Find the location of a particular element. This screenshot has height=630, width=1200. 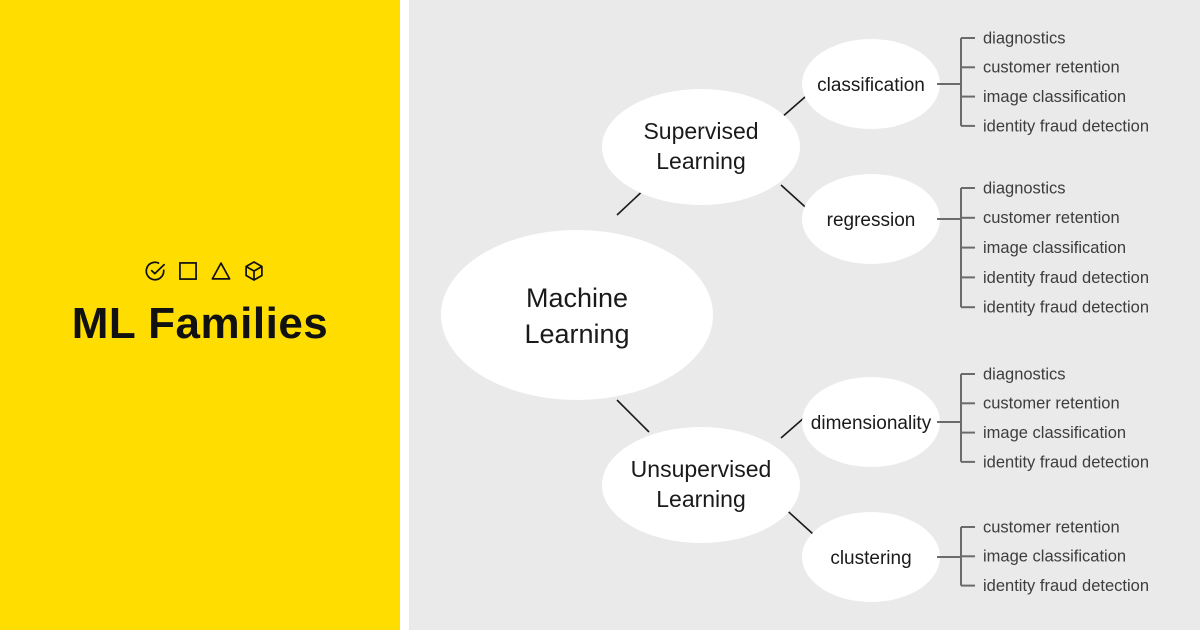

node-classification-label: classification is located at coordinates (871, 85).